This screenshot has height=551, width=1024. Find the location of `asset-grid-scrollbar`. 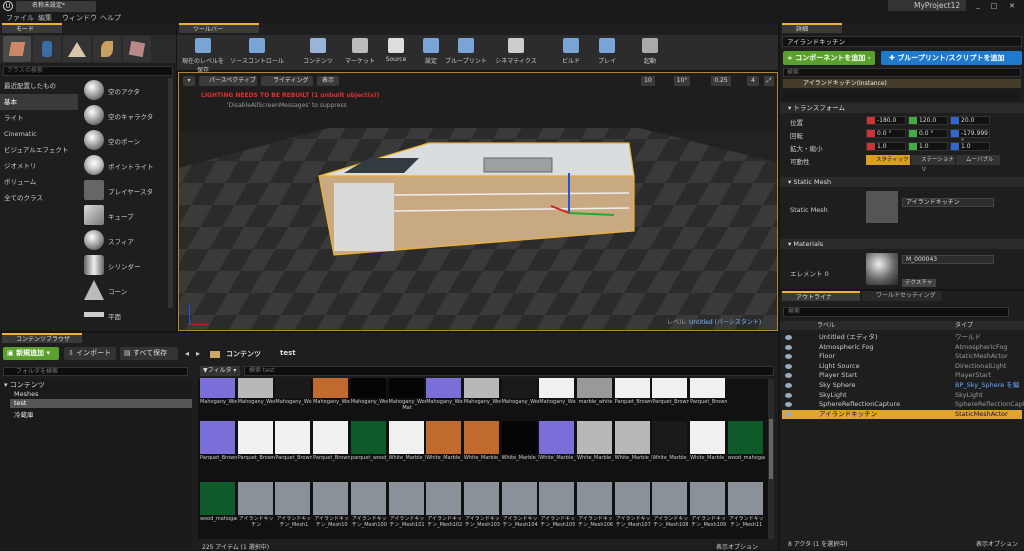

asset-grid-scrollbar is located at coordinates (771, 459).